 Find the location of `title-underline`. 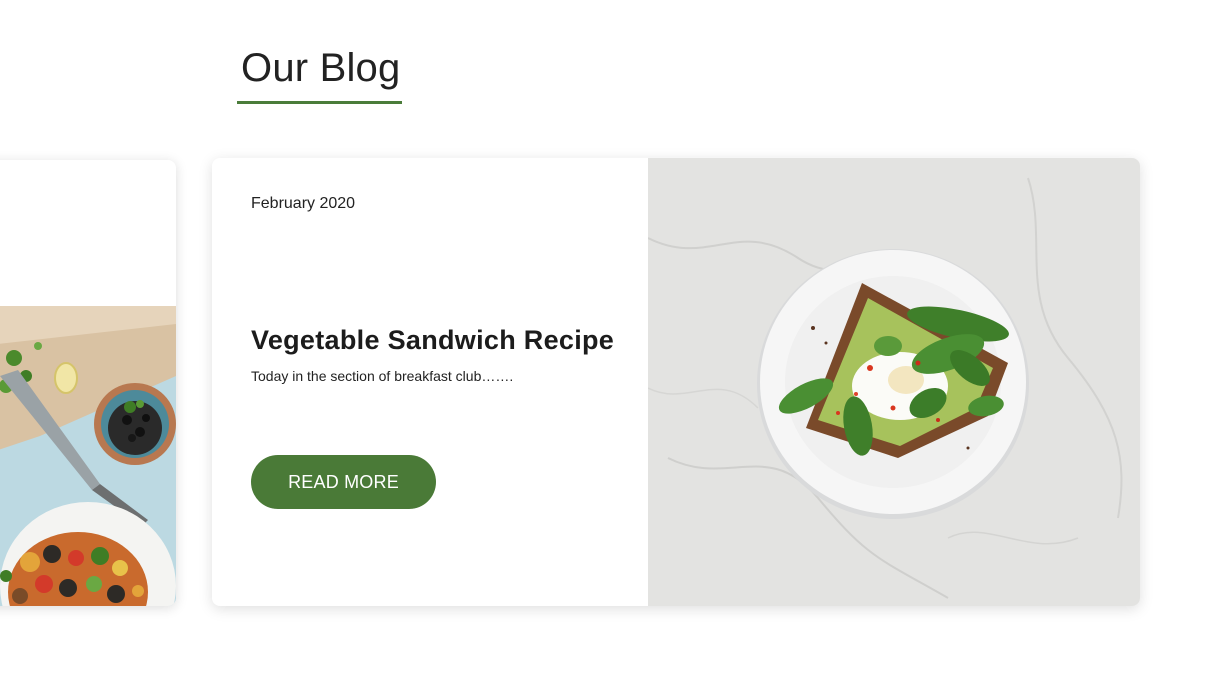

title-underline is located at coordinates (319, 102).